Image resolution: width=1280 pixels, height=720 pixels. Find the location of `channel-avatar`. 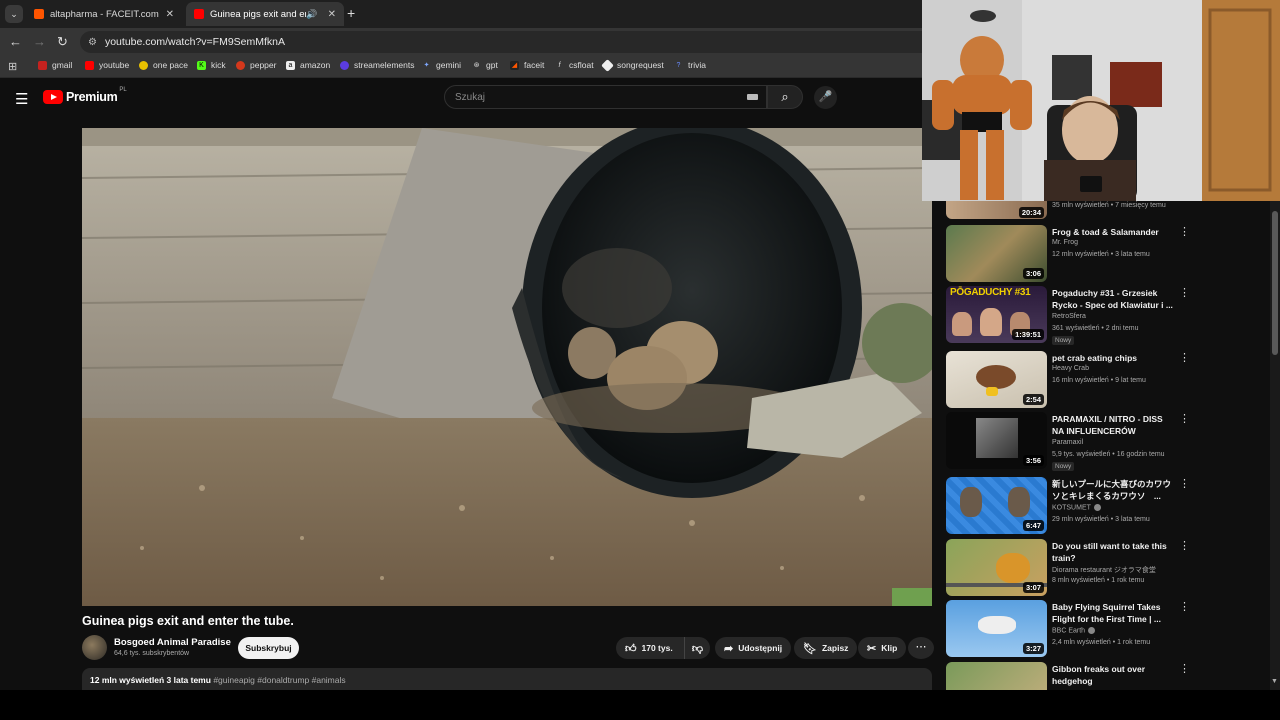

channel-avatar is located at coordinates (94, 647).